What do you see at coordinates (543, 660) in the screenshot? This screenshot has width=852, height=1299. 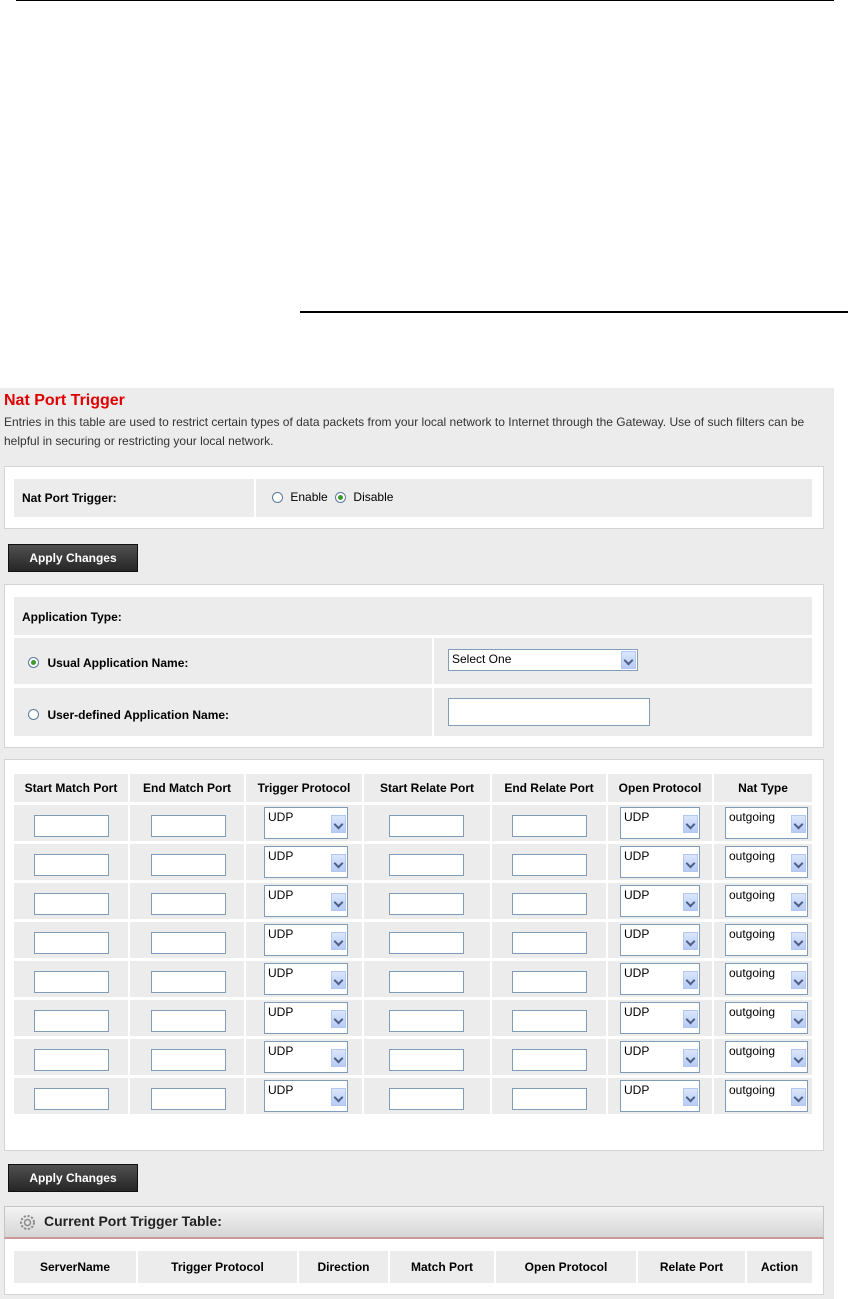 I see `usual-app-select: Select One` at bounding box center [543, 660].